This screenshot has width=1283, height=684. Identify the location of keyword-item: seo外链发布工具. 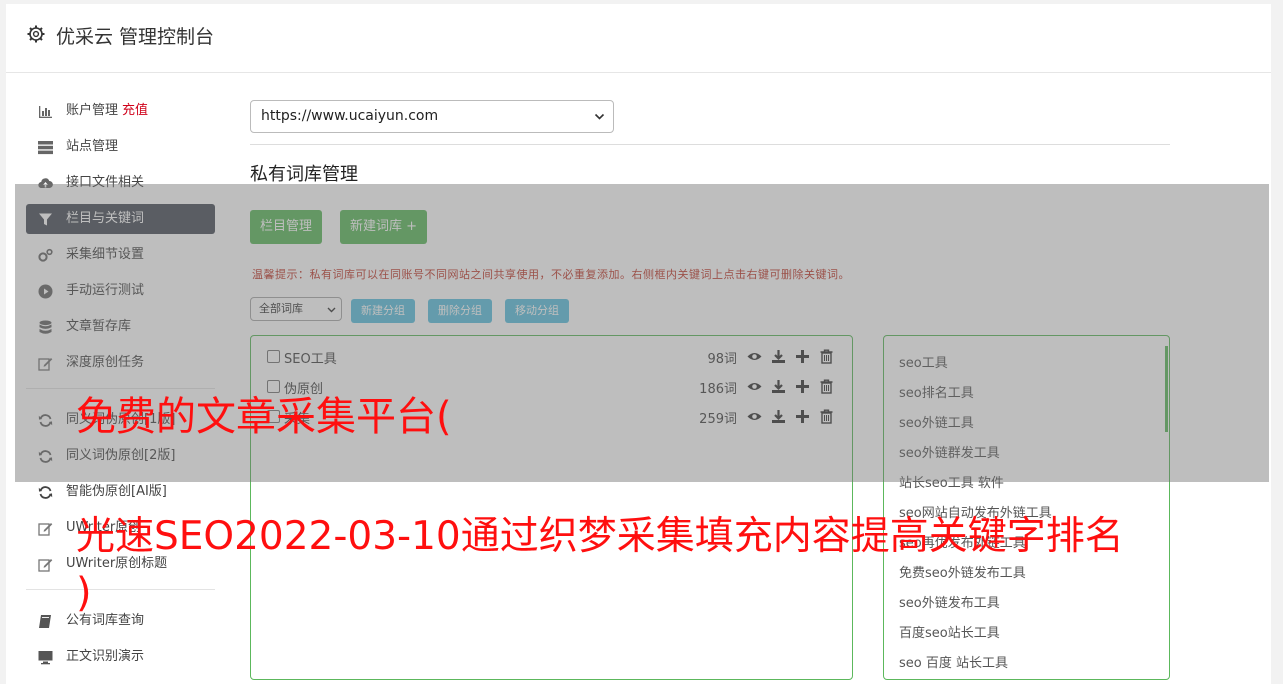
(949, 601).